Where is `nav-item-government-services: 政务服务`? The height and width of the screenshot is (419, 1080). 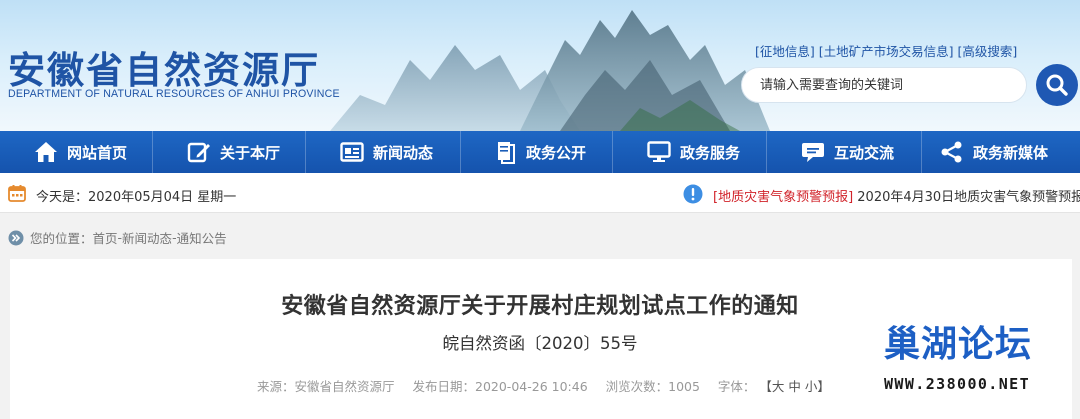
nav-item-government-services: 政务服务 is located at coordinates (690, 152).